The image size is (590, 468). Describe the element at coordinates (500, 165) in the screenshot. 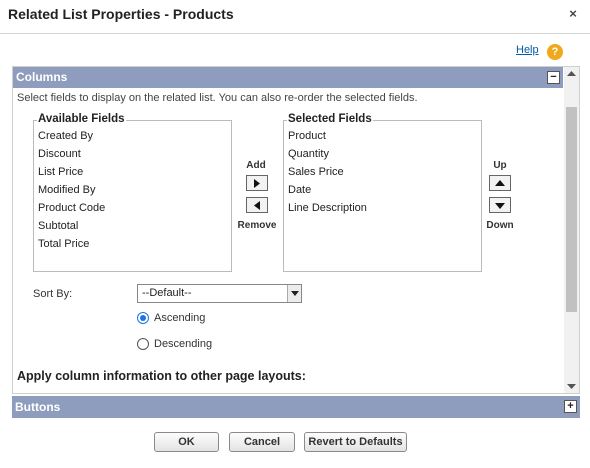

I see `up-label: Up` at that location.